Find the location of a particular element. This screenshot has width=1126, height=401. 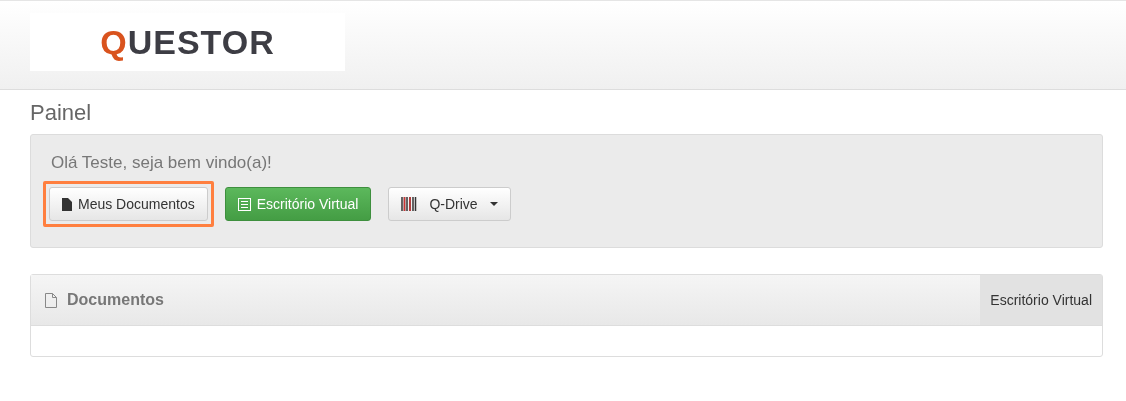

panel-tab: Escritório Virtual is located at coordinates (1041, 300).